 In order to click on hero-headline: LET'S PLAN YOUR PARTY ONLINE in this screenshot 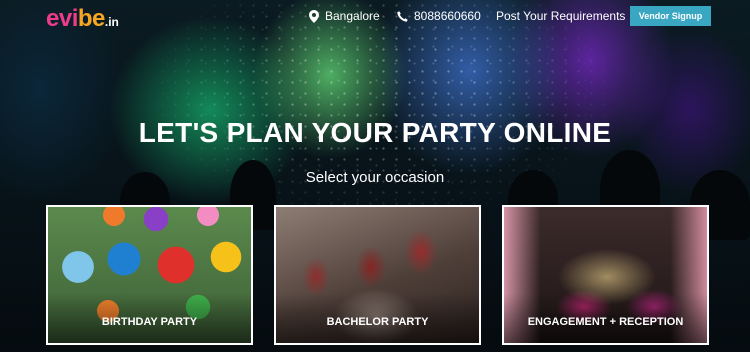, I will do `click(375, 132)`.